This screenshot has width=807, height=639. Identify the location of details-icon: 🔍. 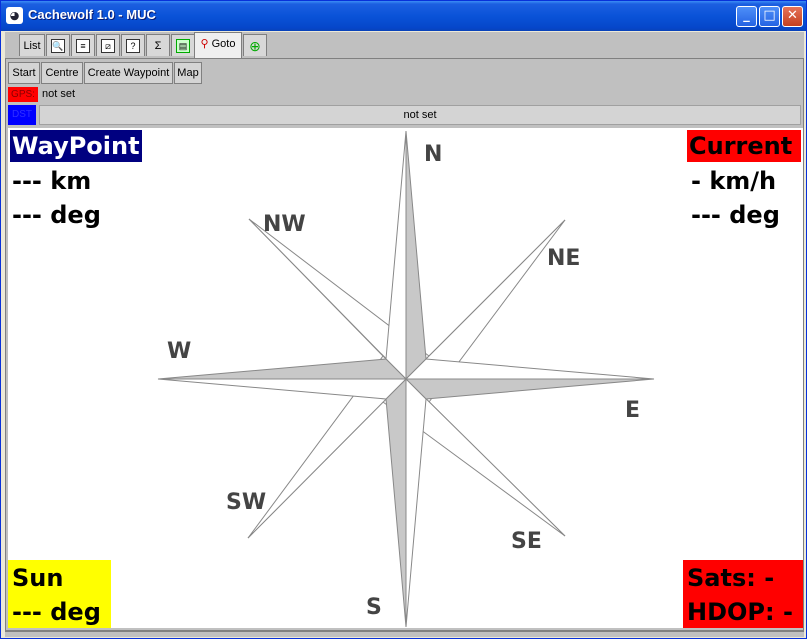
(58, 46).